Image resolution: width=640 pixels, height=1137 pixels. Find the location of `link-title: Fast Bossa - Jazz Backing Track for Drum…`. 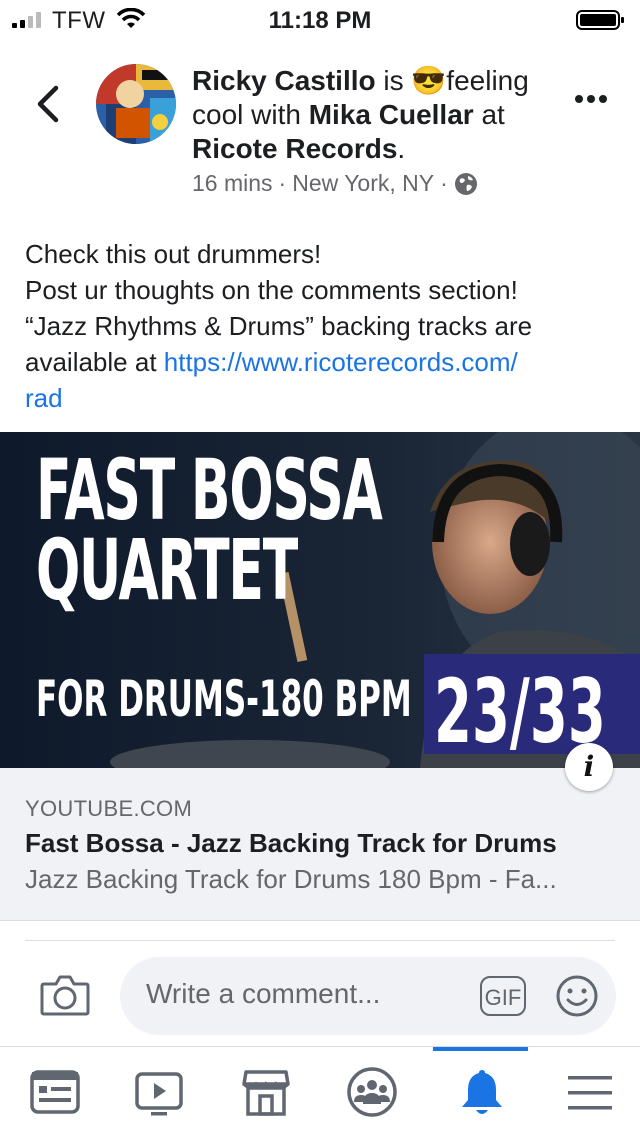

link-title: Fast Bossa - Jazz Backing Track for Drum… is located at coordinates (291, 843).